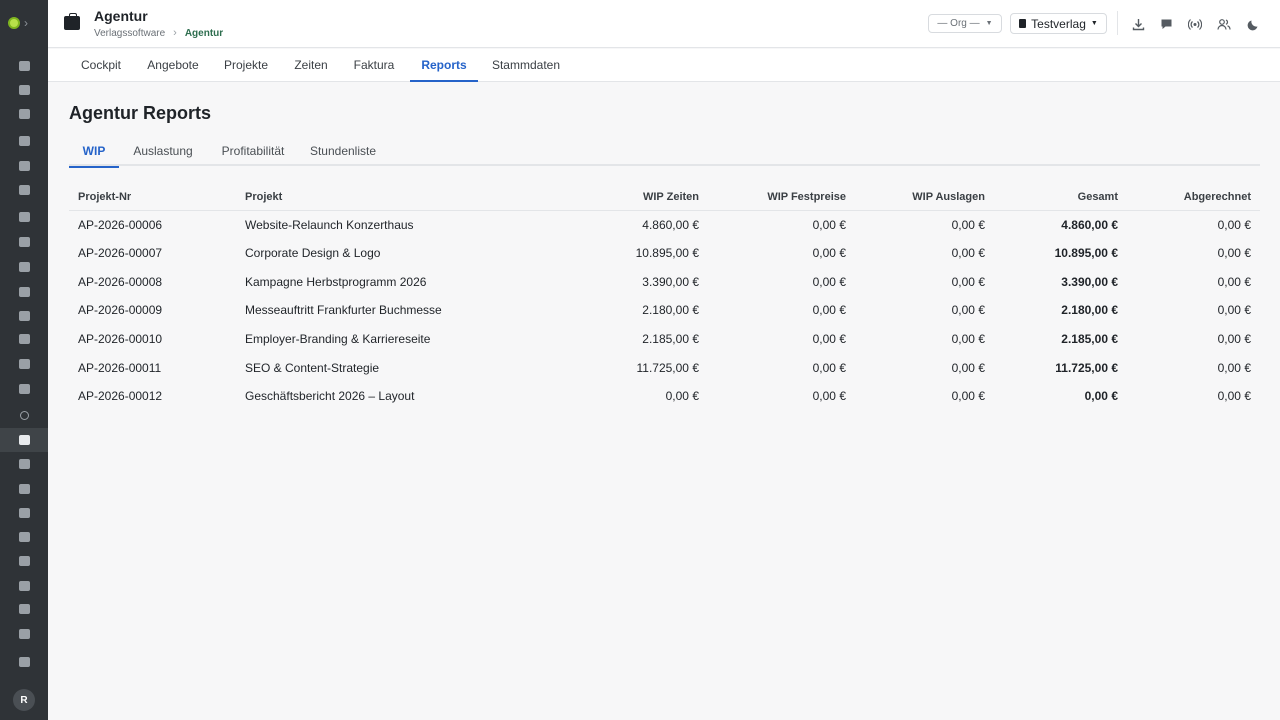  What do you see at coordinates (24, 166) in the screenshot?
I see `sidebar-item-megaphone` at bounding box center [24, 166].